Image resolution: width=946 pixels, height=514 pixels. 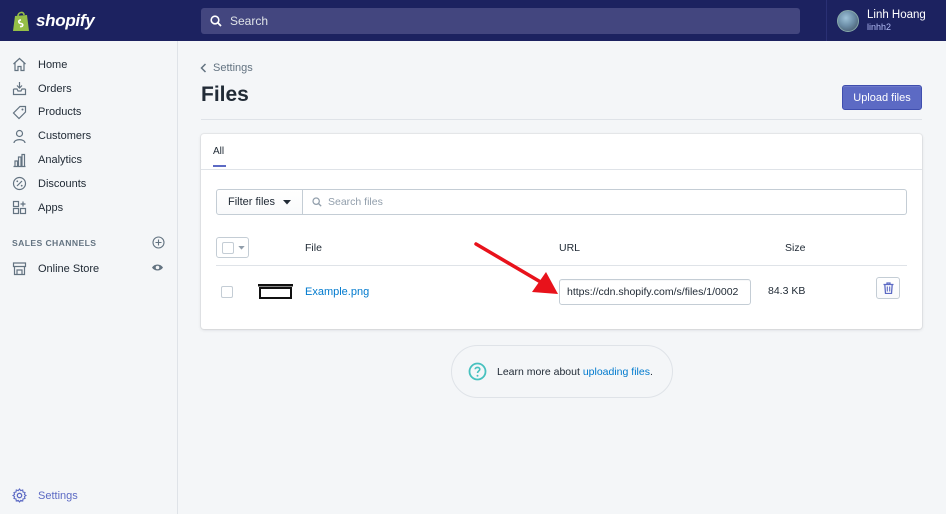 What do you see at coordinates (896, 14) in the screenshot?
I see `user-name: Linh Hoang` at bounding box center [896, 14].